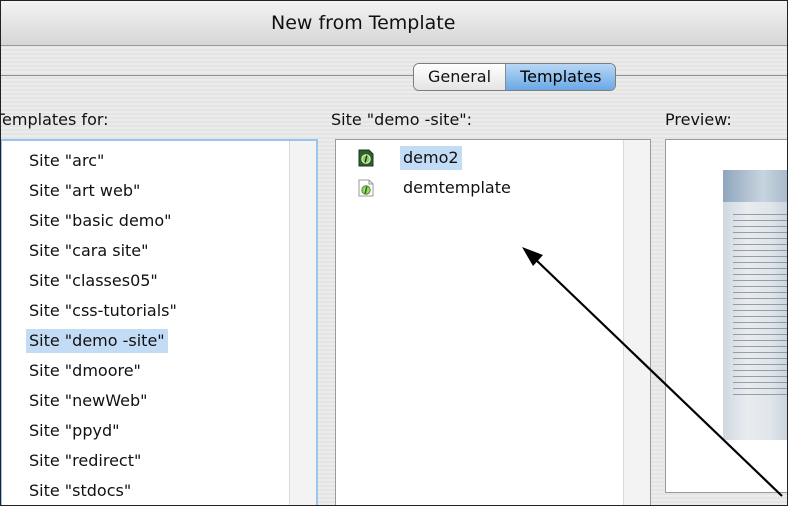  I want to click on list-item: Site "css-tutorials", so click(103, 311).